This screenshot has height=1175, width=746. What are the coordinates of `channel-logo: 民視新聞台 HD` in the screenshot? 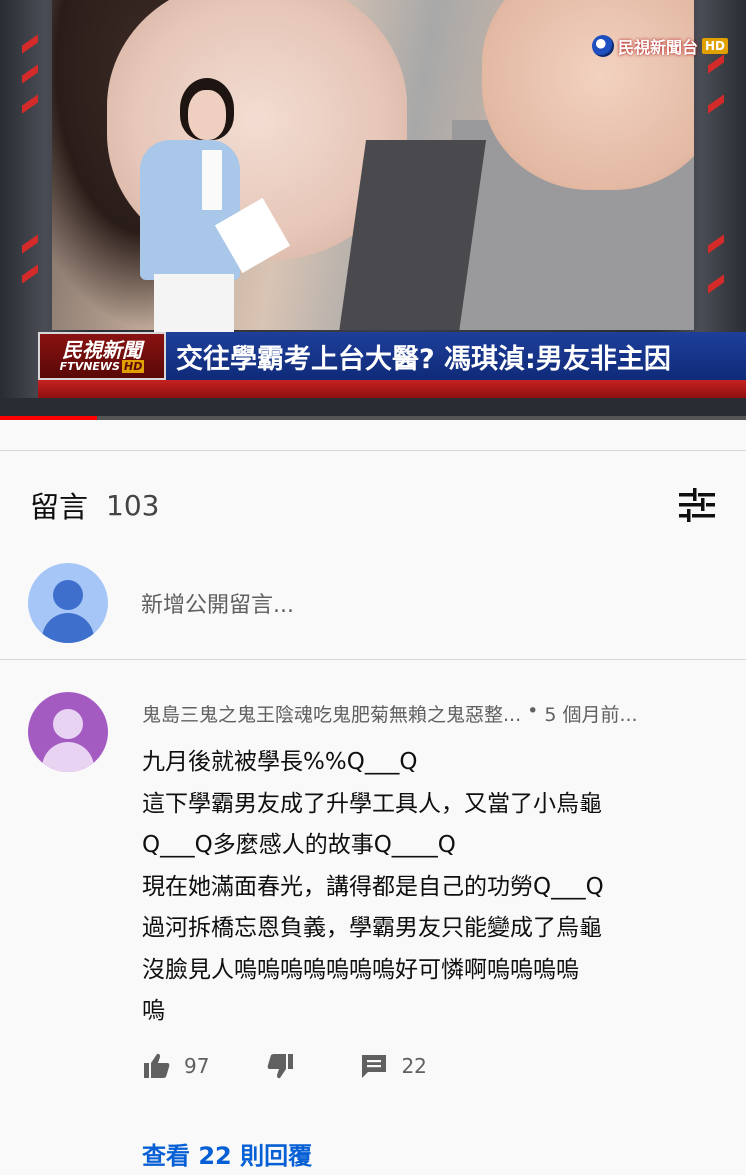 It's located at (659, 46).